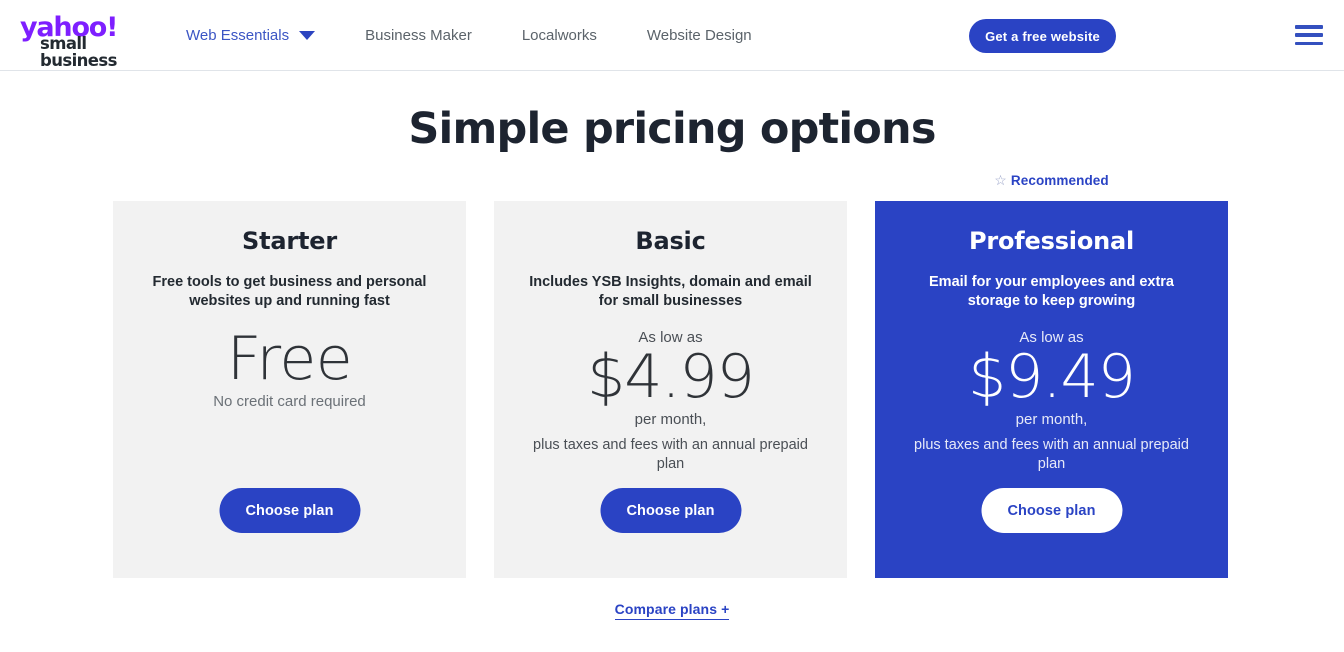 Image resolution: width=1344 pixels, height=652 pixels. I want to click on nav-label-localworks: Localworks, so click(559, 35).